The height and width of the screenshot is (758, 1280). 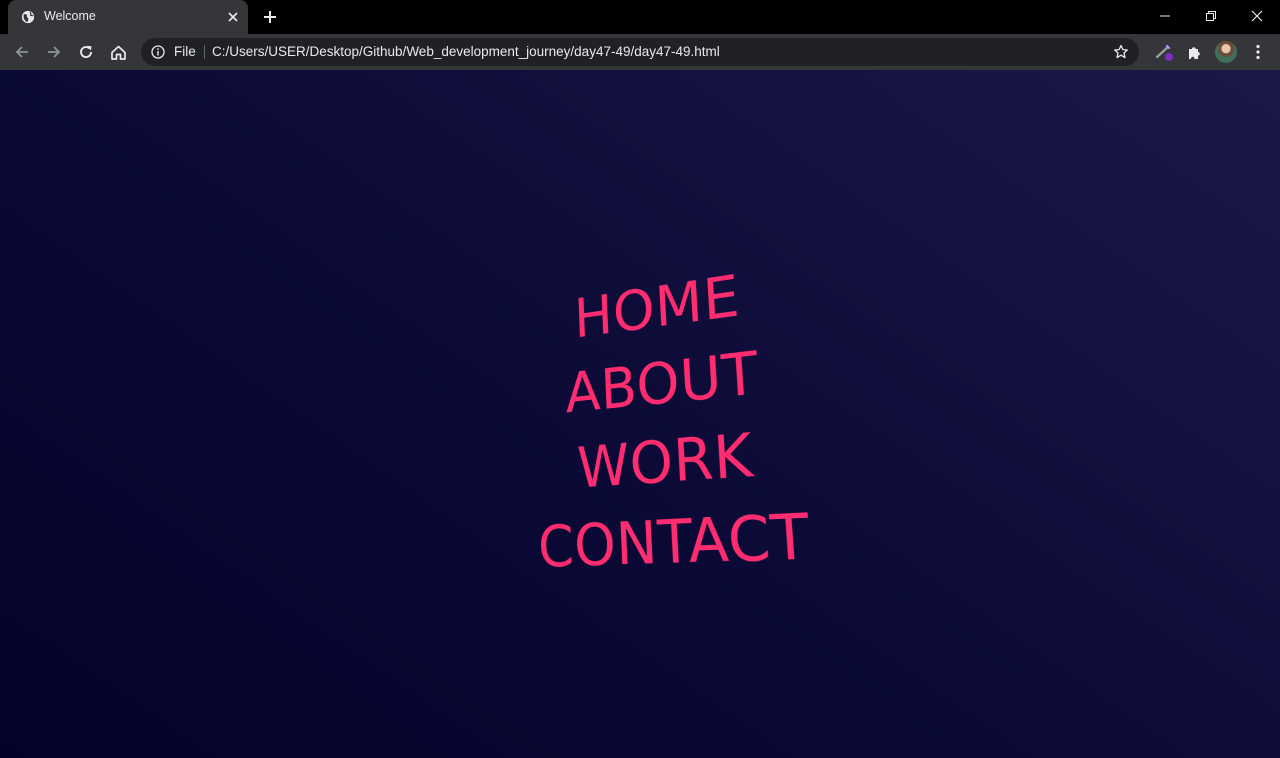 I want to click on active-tab: Welcome, so click(x=128, y=17).